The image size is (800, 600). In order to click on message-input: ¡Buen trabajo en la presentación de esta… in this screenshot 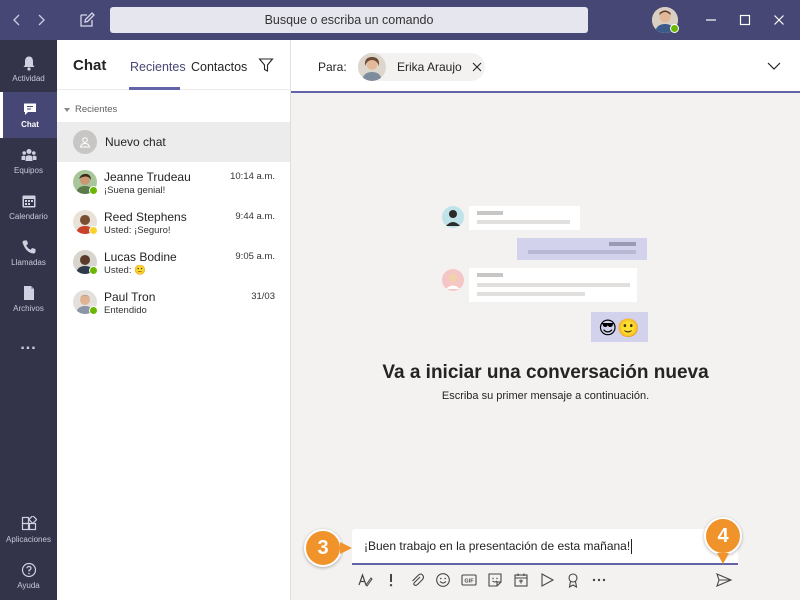, I will do `click(545, 547)`.